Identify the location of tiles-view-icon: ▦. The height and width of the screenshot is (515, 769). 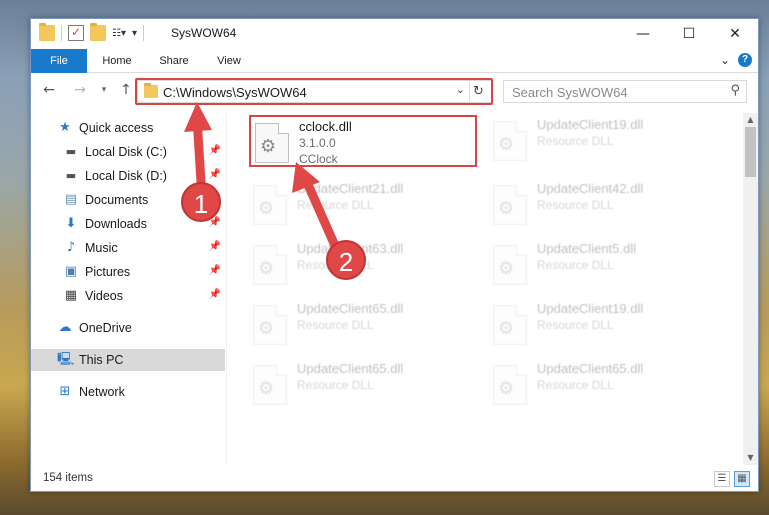
(742, 479).